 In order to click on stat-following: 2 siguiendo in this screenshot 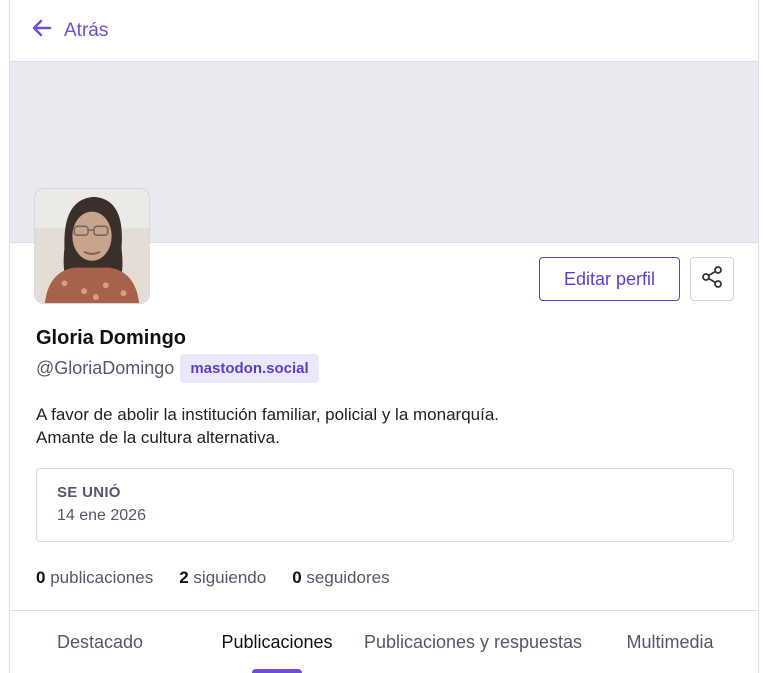, I will do `click(222, 578)`.